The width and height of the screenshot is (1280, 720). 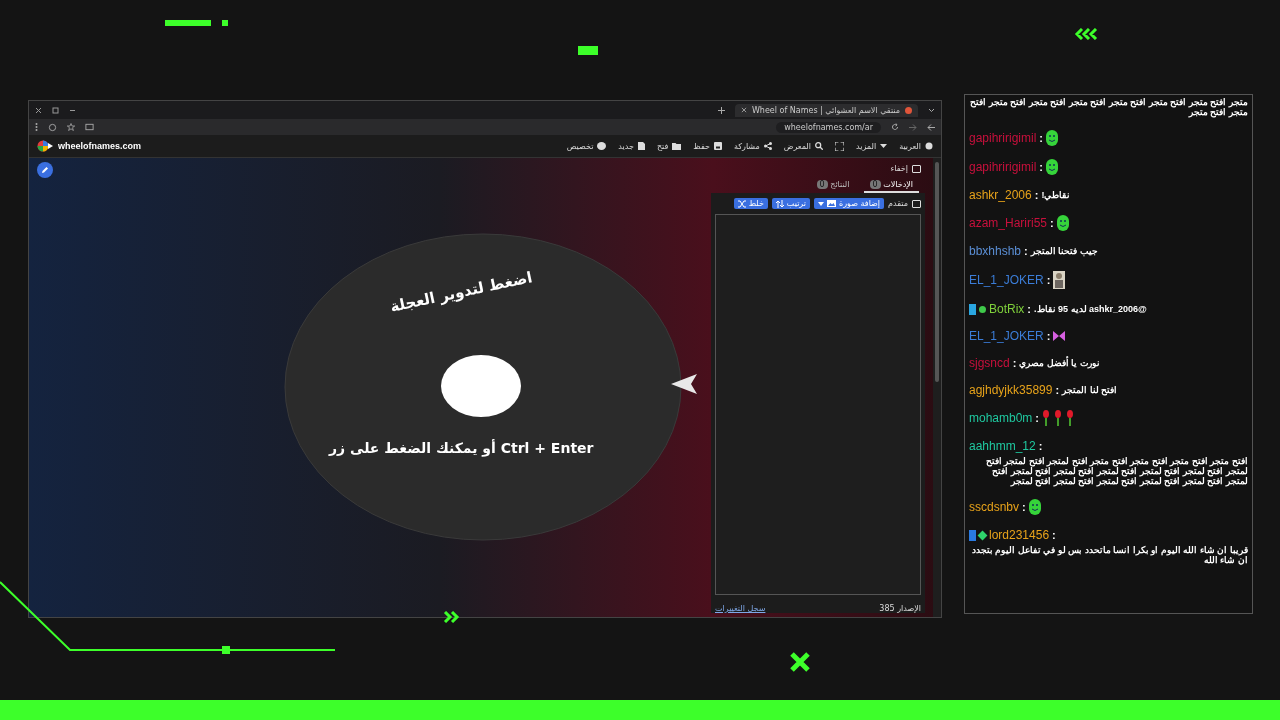 What do you see at coordinates (1059, 336) in the screenshot?
I see `bow-emote-icon` at bounding box center [1059, 336].